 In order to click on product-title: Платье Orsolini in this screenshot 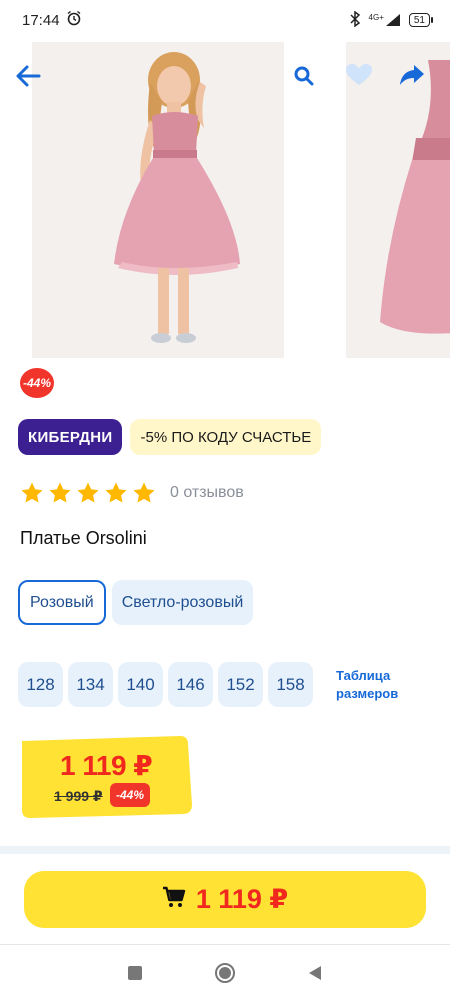, I will do `click(83, 538)`.